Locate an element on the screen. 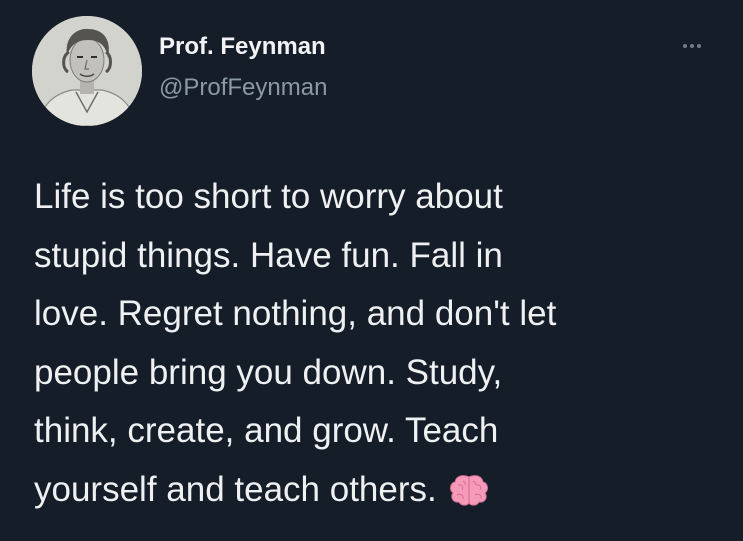  author-display-name: Prof. Feynman is located at coordinates (242, 47).